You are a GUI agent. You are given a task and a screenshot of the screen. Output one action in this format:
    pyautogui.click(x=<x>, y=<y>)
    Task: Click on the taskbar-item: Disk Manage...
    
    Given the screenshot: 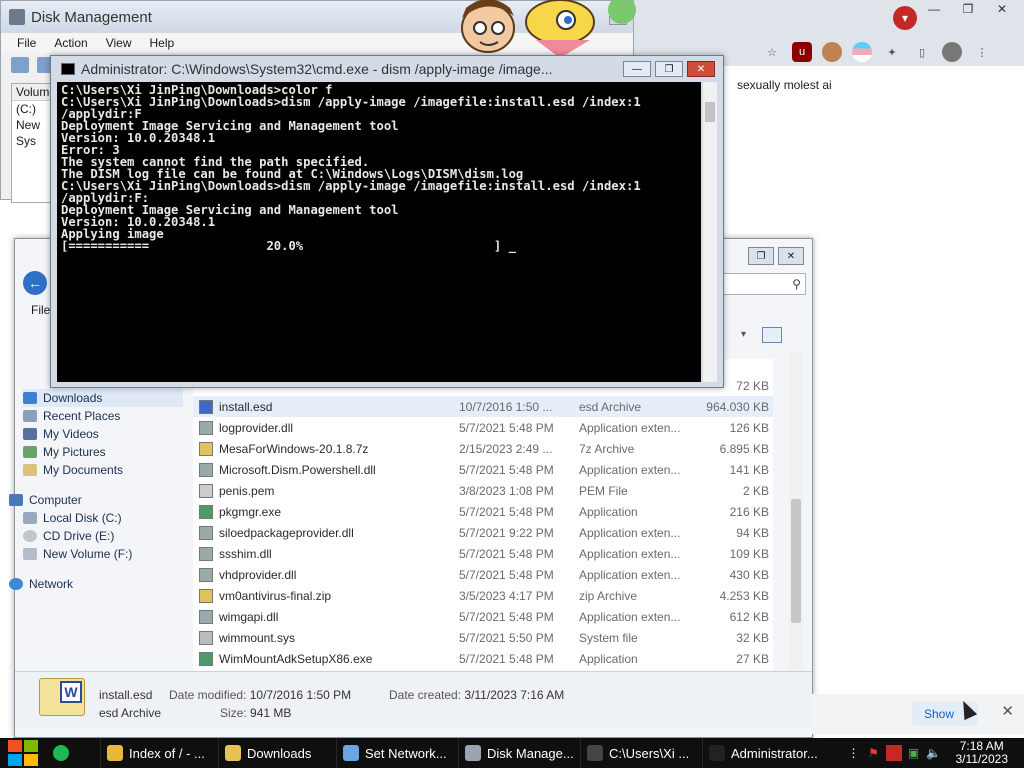 What is the action you would take?
    pyautogui.click(x=519, y=753)
    